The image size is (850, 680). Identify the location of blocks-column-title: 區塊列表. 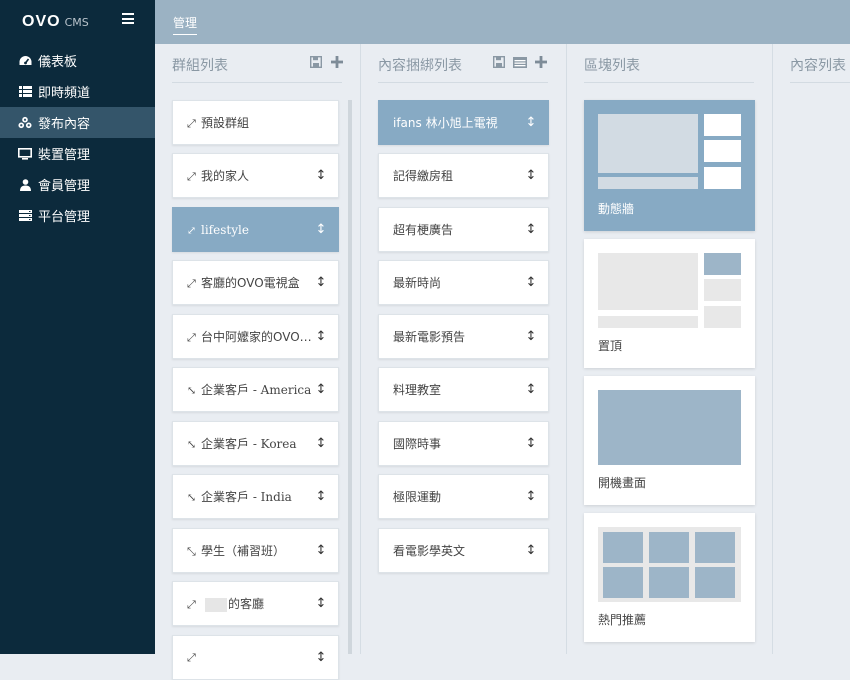
(612, 66).